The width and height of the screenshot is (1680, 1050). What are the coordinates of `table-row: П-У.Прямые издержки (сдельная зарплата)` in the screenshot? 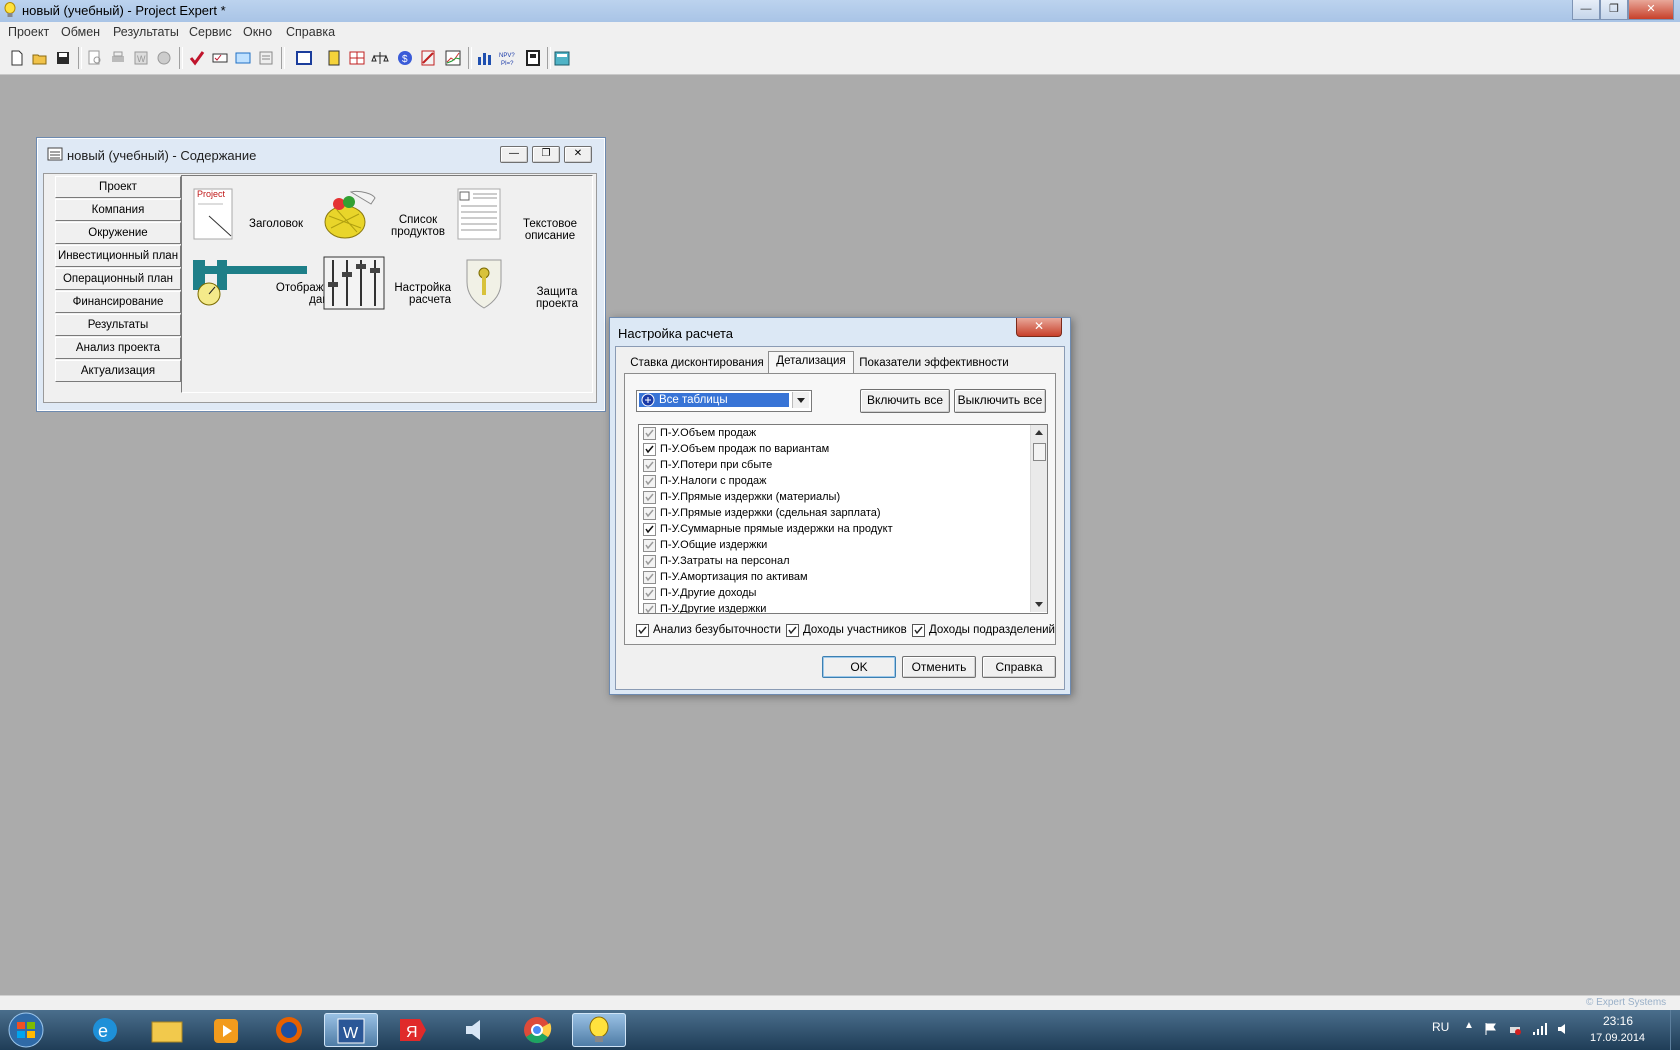 It's located at (834, 513).